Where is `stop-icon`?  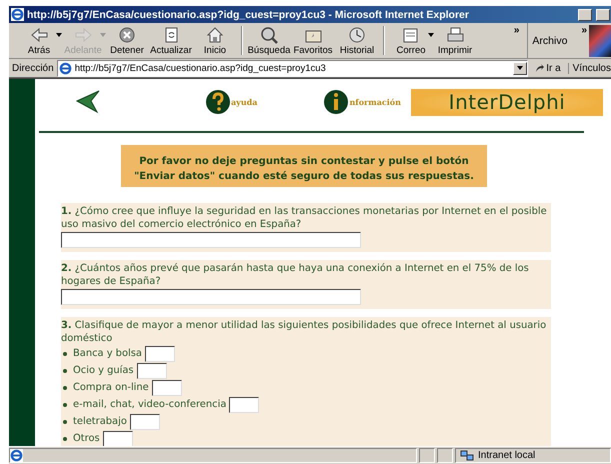
stop-icon is located at coordinates (127, 35).